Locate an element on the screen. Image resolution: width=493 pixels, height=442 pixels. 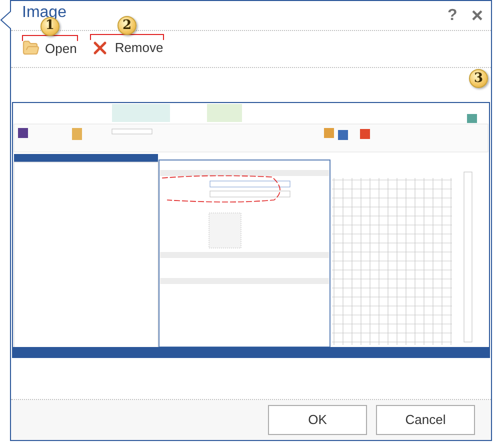
folder-icon is located at coordinates (31, 48).